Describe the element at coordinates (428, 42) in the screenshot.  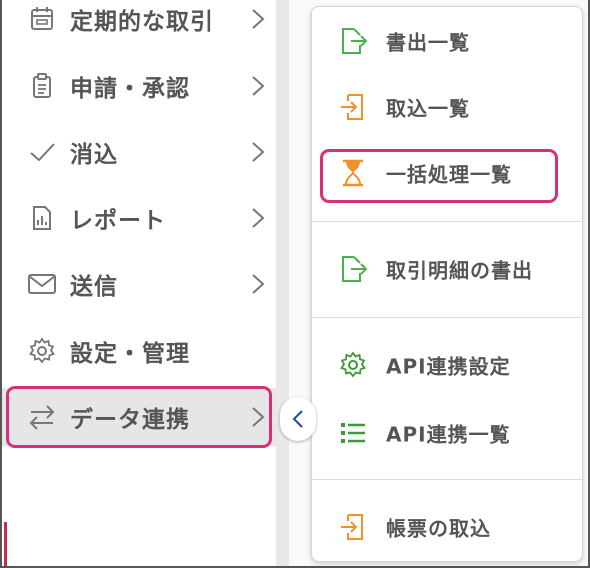
I see `menu-item-label: 書出一覧` at that location.